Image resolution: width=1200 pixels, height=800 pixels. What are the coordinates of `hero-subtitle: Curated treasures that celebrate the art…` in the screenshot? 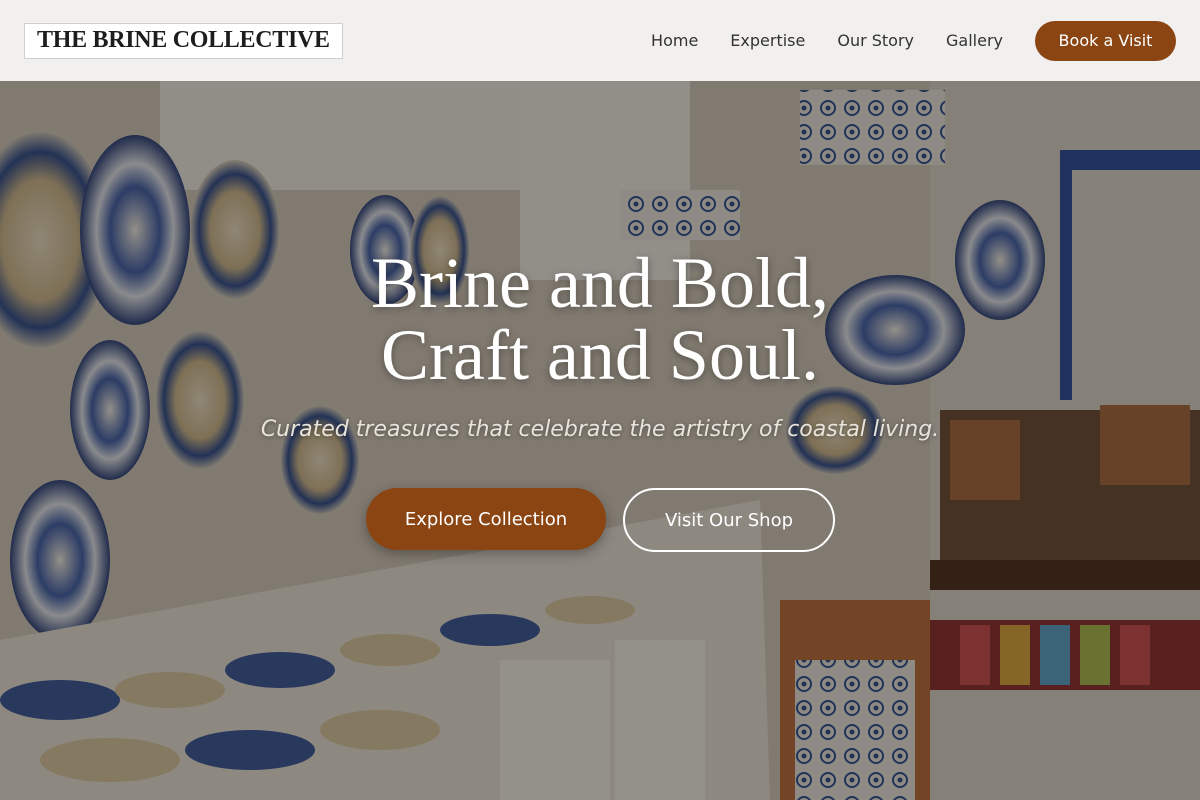 It's located at (600, 429).